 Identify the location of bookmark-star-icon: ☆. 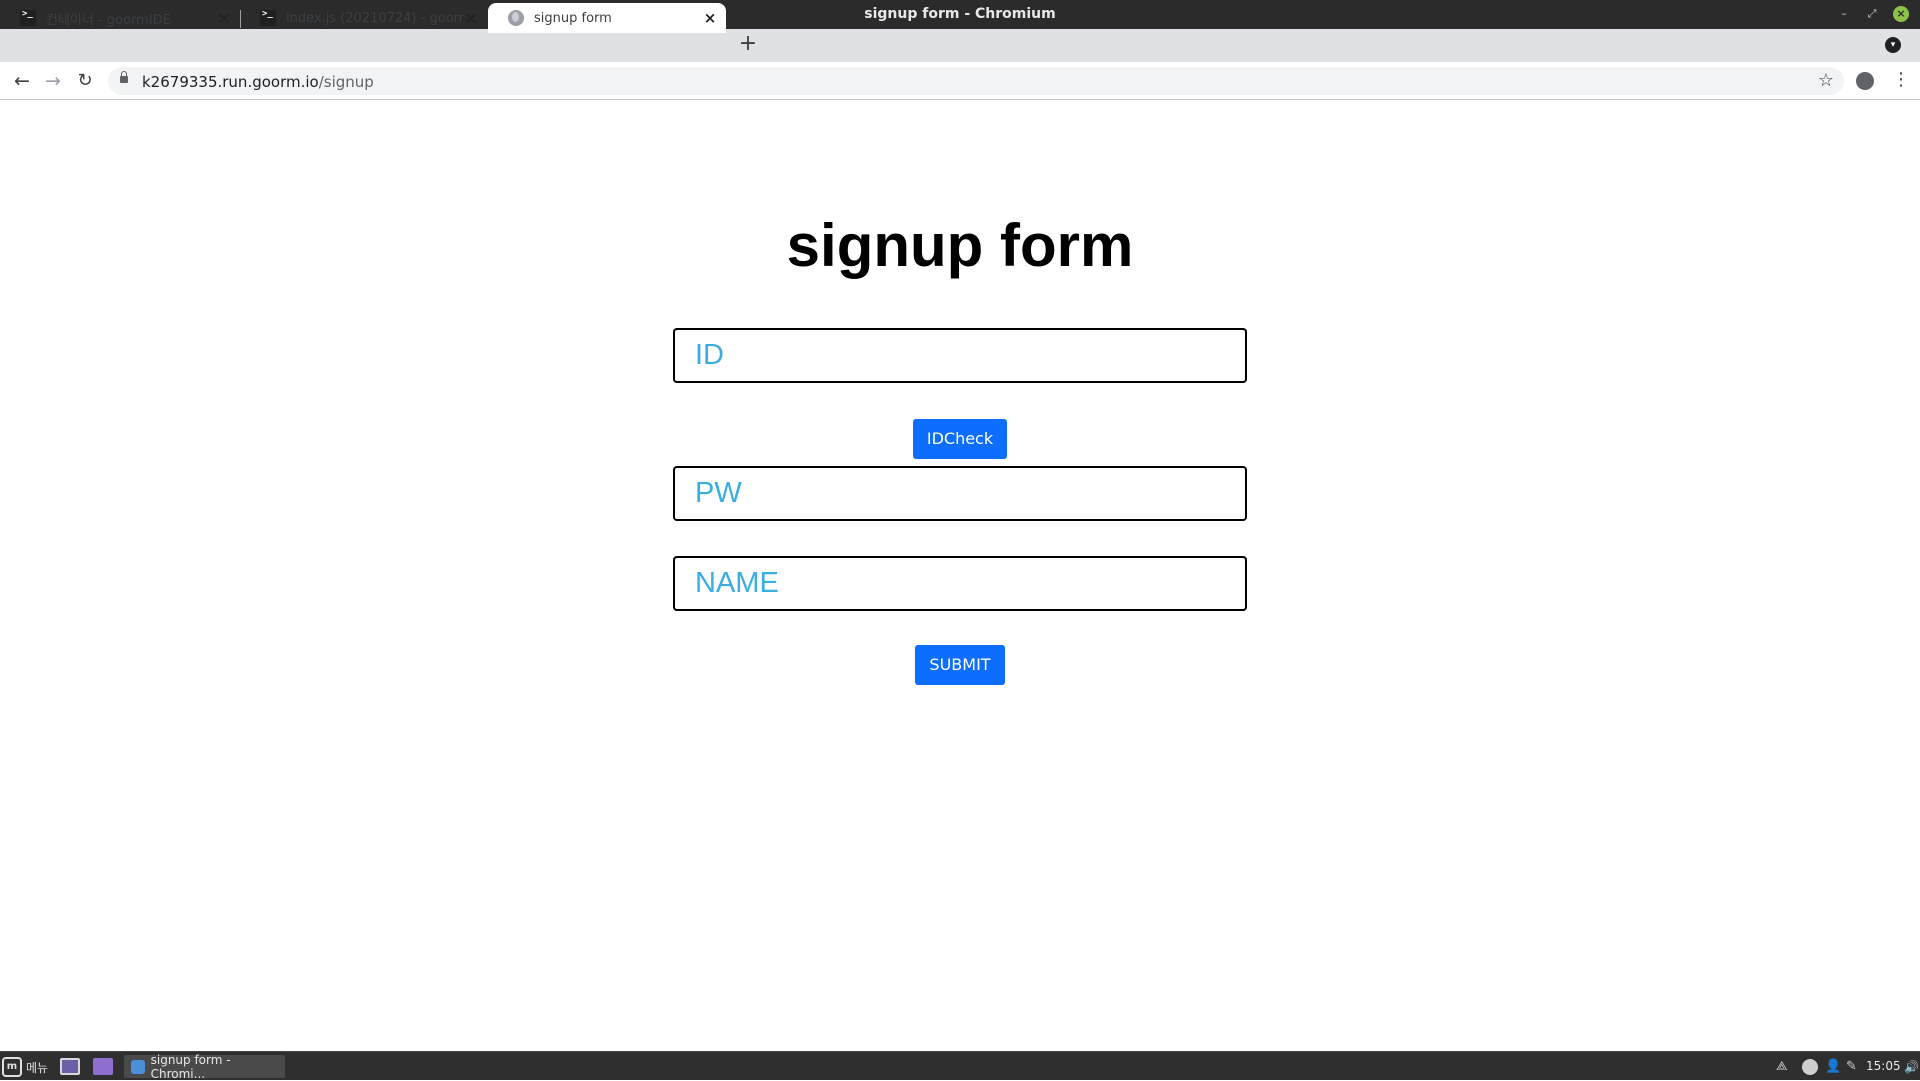
(1826, 80).